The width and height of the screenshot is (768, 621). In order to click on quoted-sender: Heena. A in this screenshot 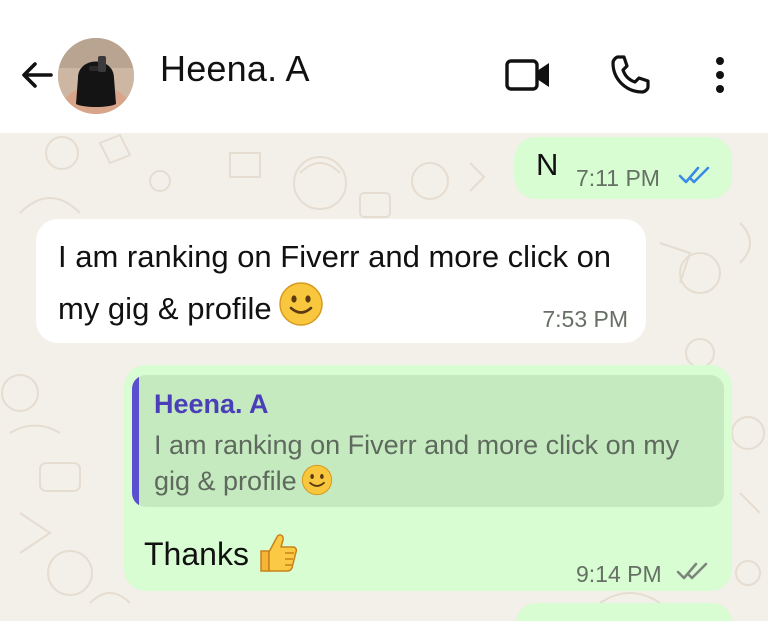, I will do `click(211, 404)`.